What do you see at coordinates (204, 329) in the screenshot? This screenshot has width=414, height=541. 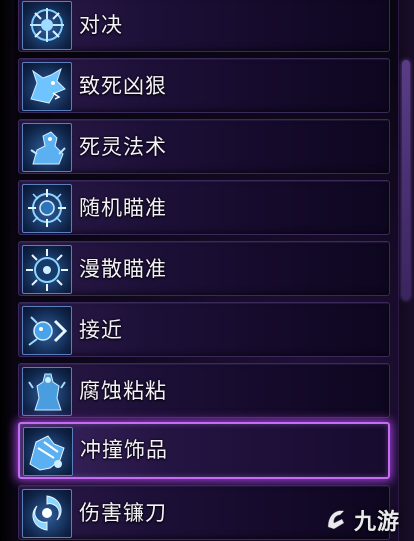 I see `skill-item-approach: 接近` at bounding box center [204, 329].